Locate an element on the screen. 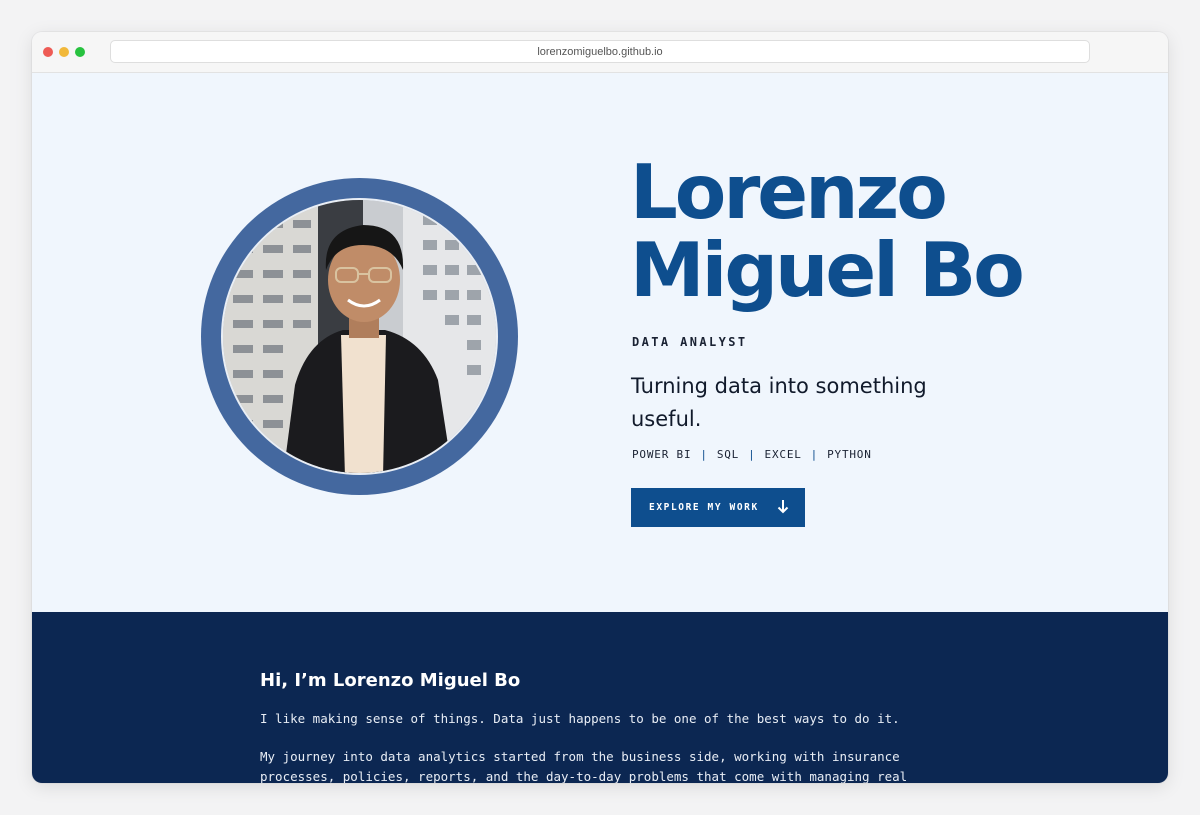 This screenshot has height=815, width=1200. about-heading: Hi, I’m Lorenzo Miguel Bo is located at coordinates (390, 680).